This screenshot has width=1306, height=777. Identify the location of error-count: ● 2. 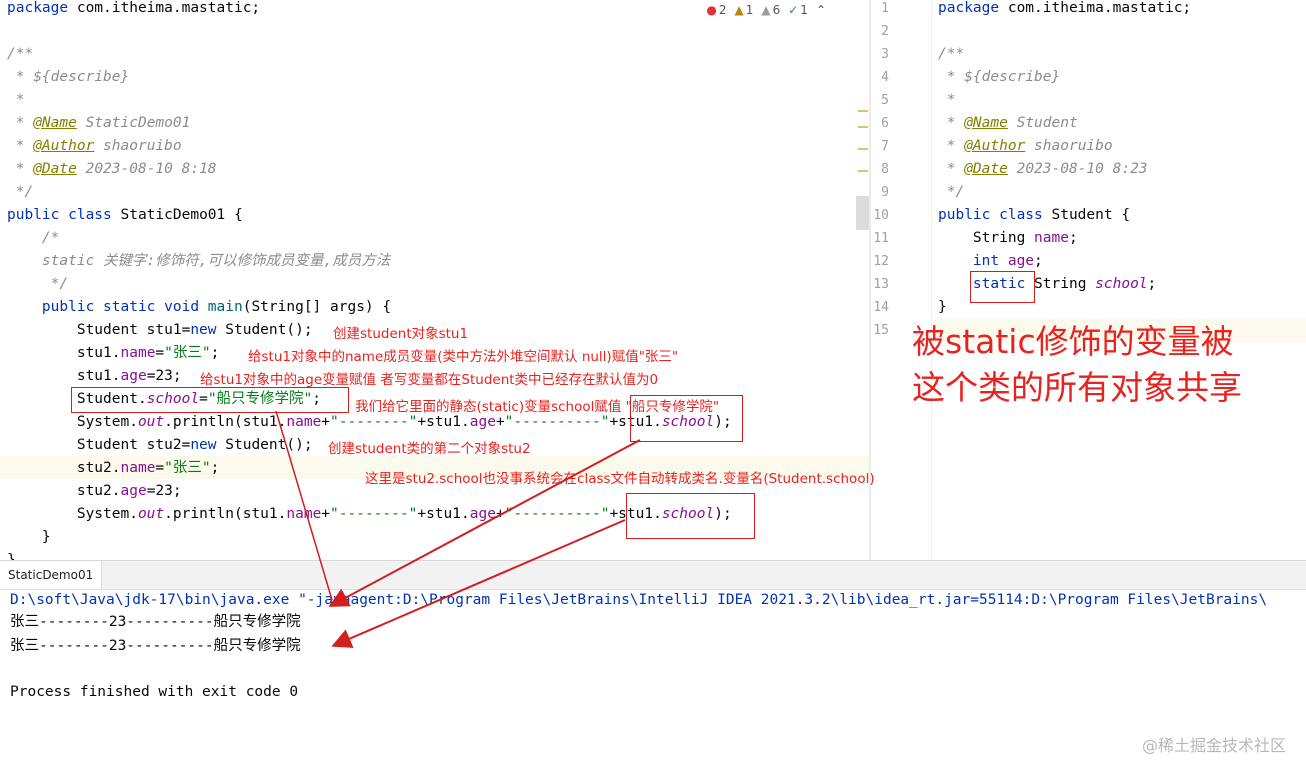
(716, 10).